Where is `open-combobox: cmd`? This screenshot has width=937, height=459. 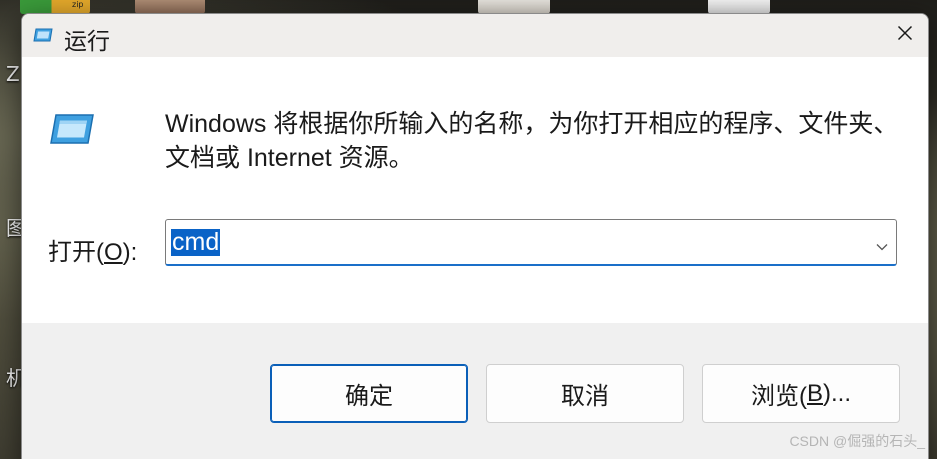
open-combobox: cmd is located at coordinates (531, 242).